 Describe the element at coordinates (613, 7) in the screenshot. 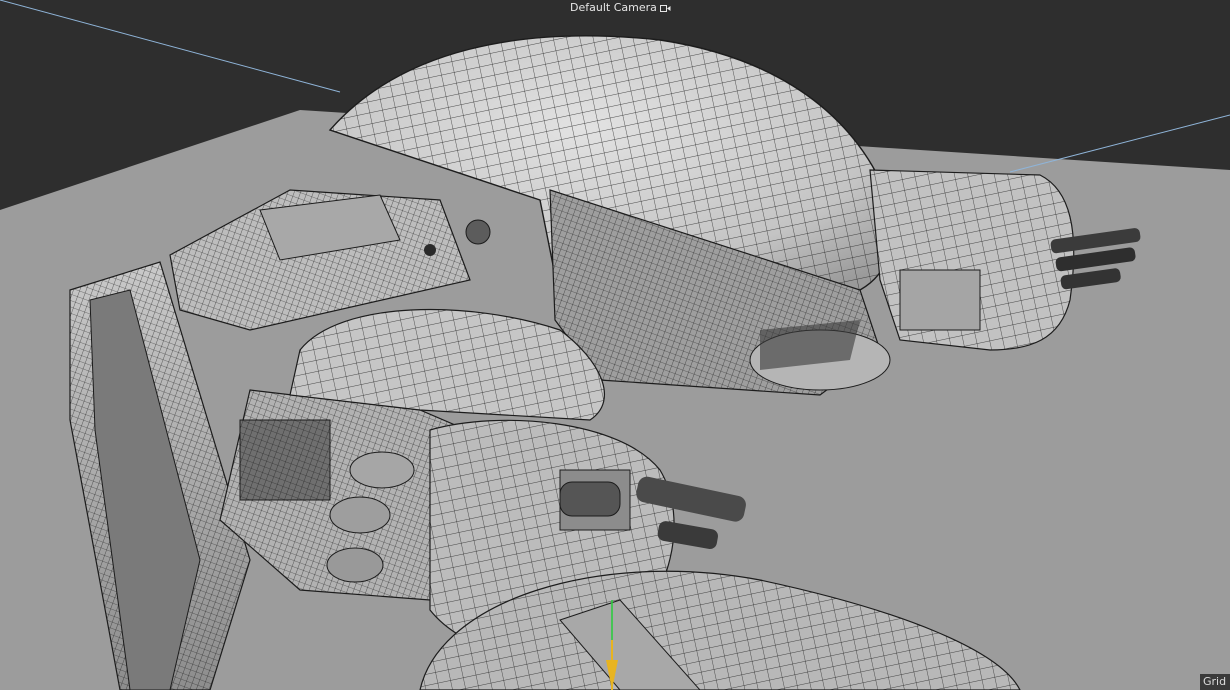

I see `camera-label-text: Default Camera` at that location.